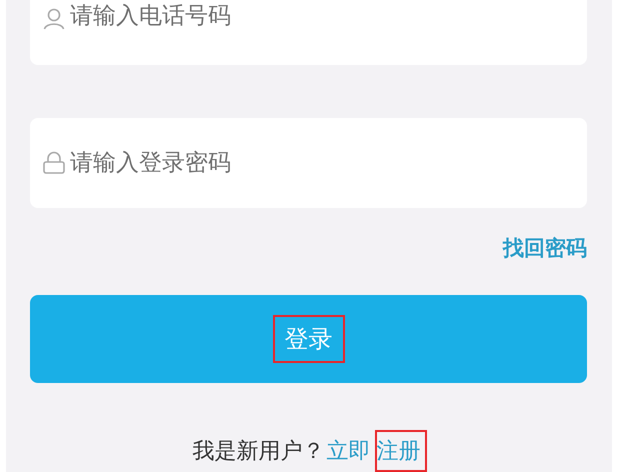  Describe the element at coordinates (545, 249) in the screenshot. I see `forgot-password-link: 找回密码` at that location.